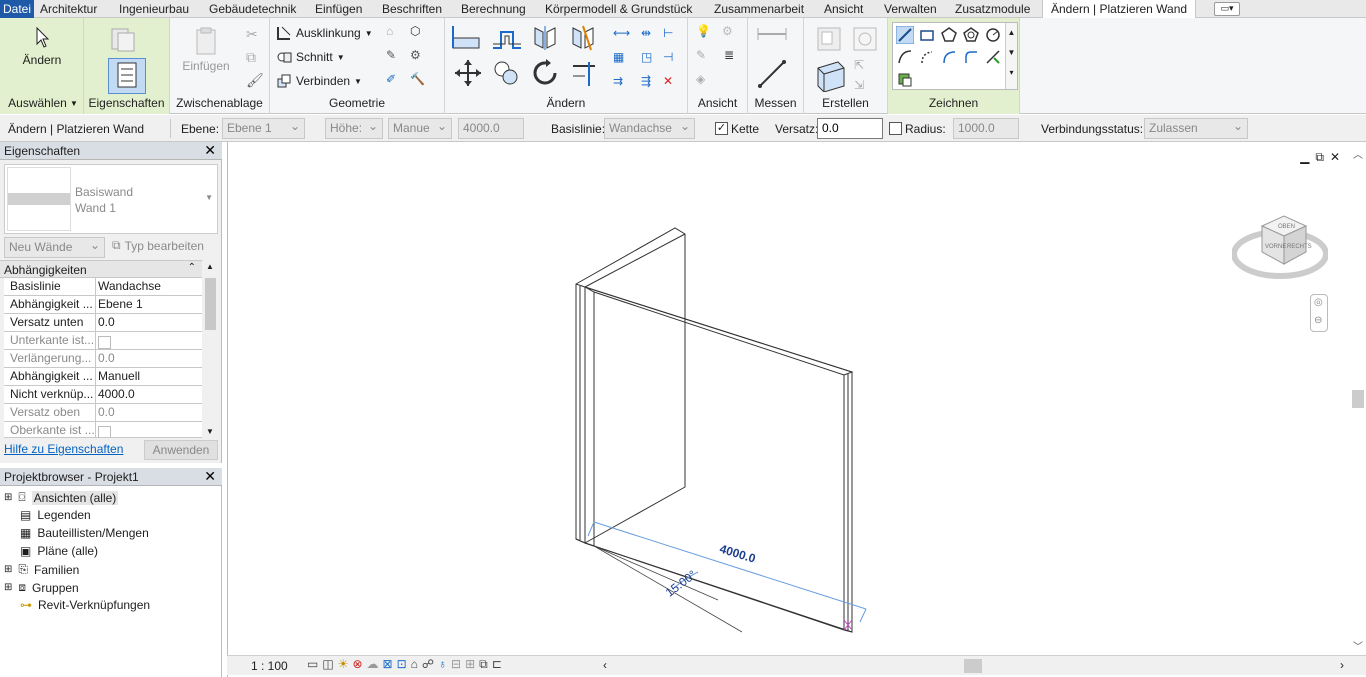 The image size is (1366, 677). What do you see at coordinates (895, 128) in the screenshot?
I see `radius-checkbox` at bounding box center [895, 128].